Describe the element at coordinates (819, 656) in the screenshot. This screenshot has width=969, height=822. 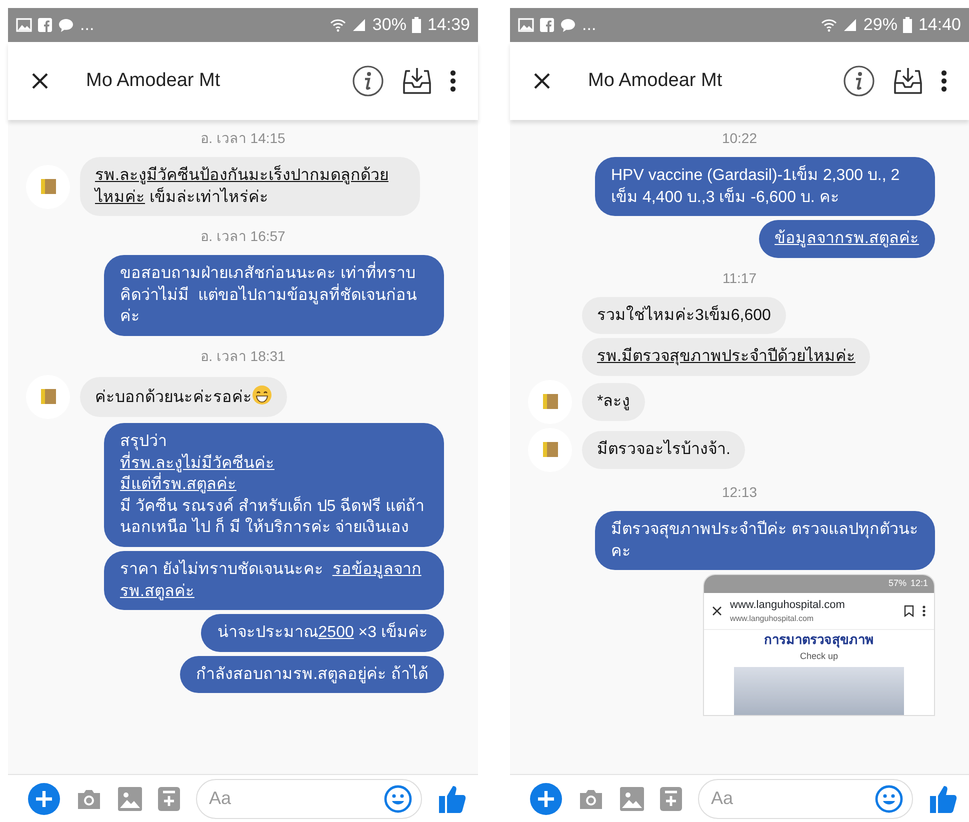
I see `banner-subtitle: Check up` at that location.